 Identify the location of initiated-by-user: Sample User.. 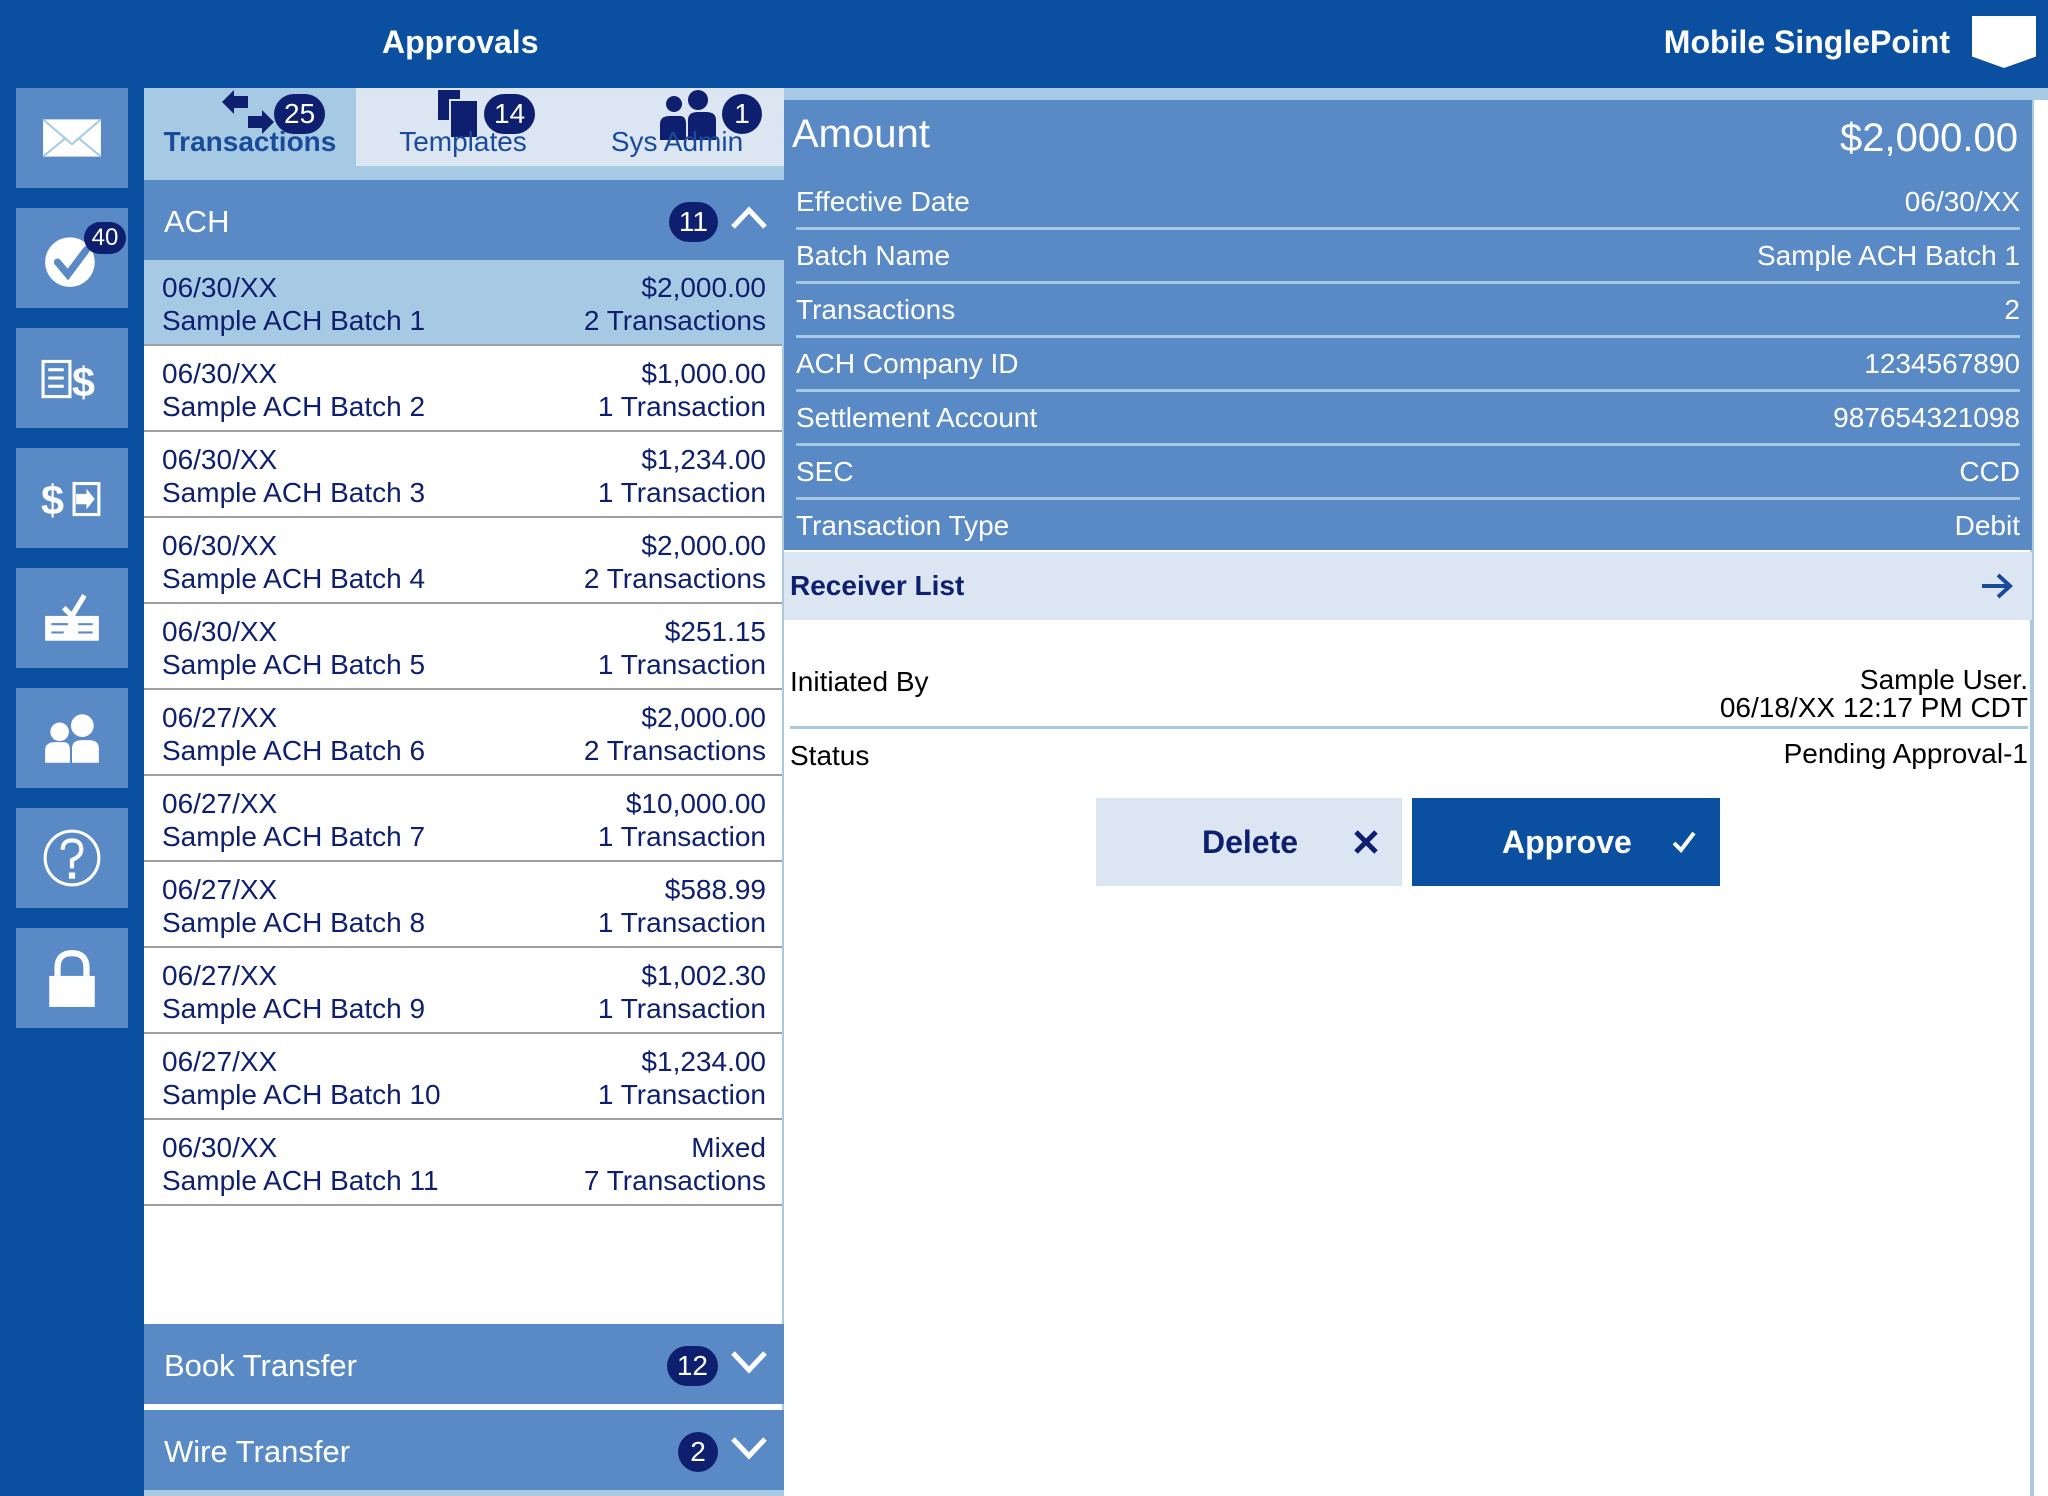
(1943, 679).